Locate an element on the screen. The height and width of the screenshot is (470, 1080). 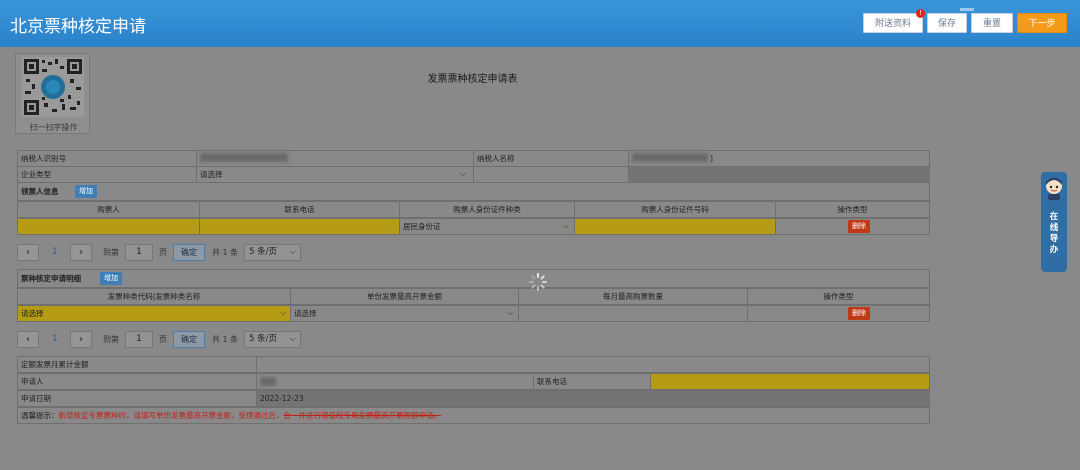
col-id-type: 购票人身份证件种类 is located at coordinates (487, 209).